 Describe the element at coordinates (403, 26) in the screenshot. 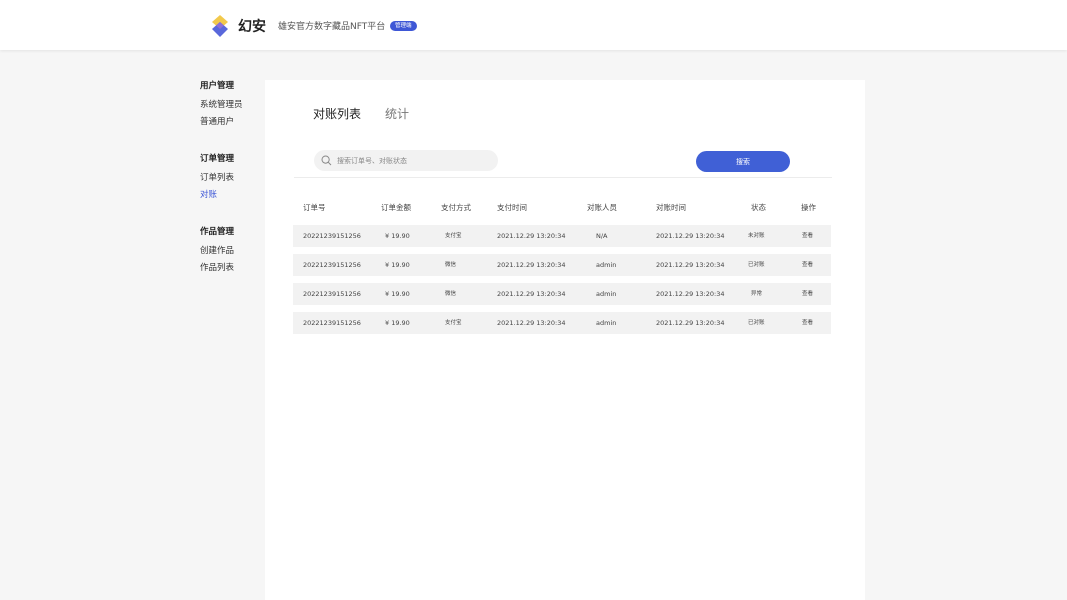

I see `admin-badge: 管理端` at that location.